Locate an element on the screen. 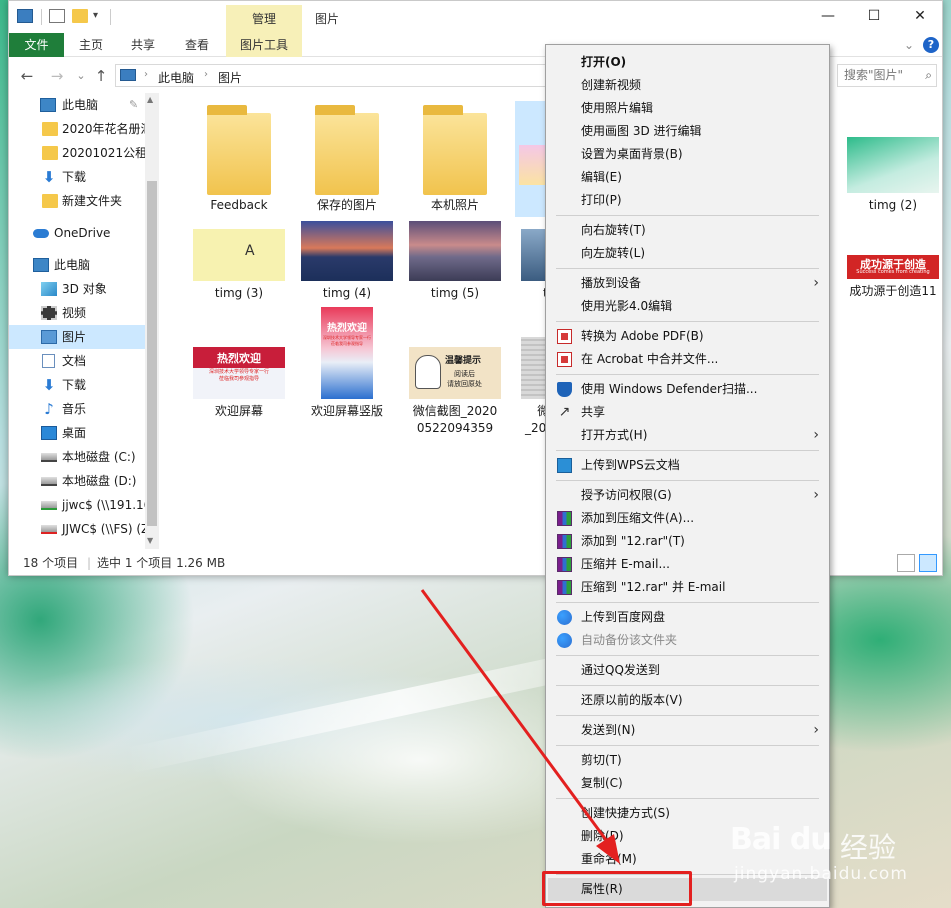  scroll-up-icon: ▲ is located at coordinates (150, 99).